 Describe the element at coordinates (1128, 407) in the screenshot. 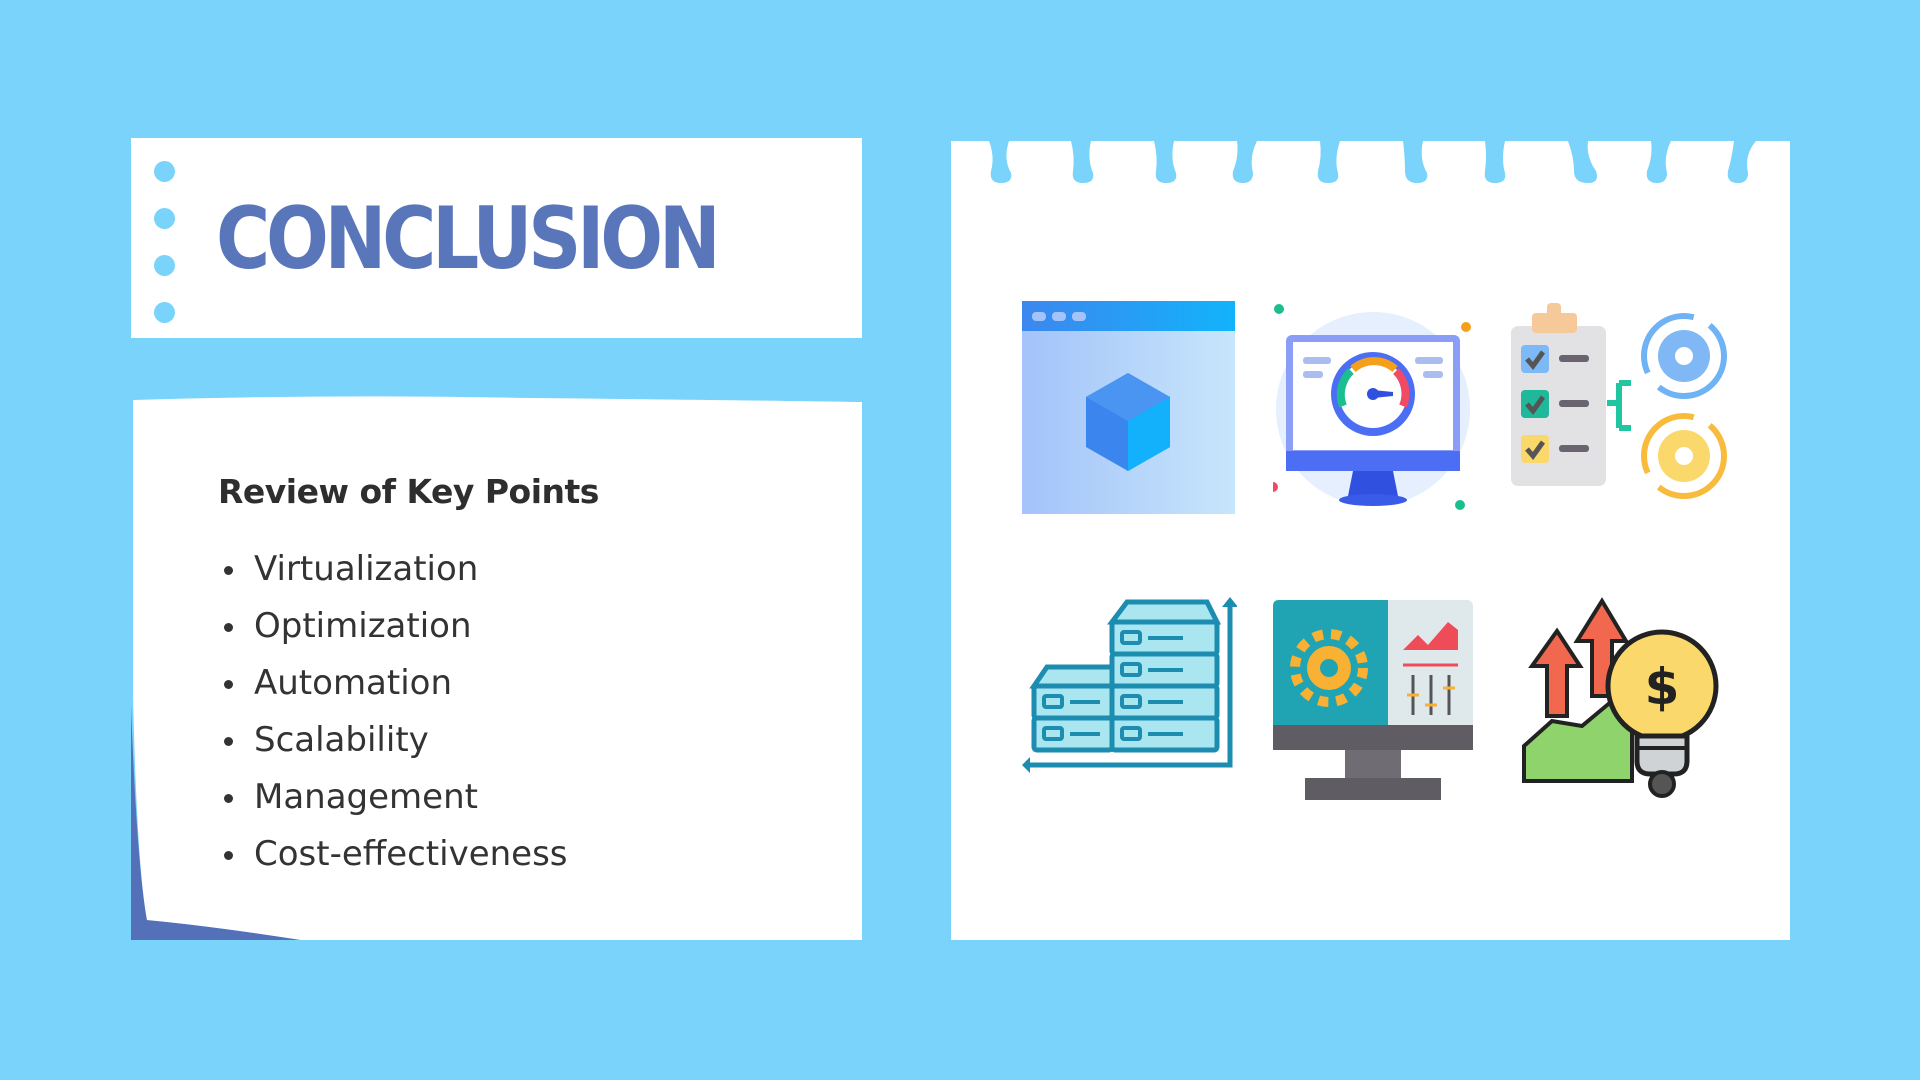

I see `virtual-cube-window-icon` at that location.